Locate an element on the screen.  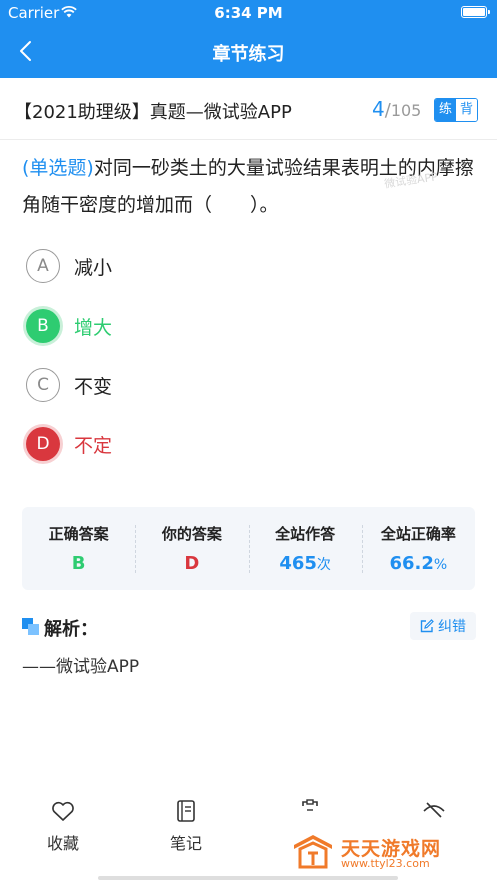
tab-answer-card is located at coordinates (310, 814).